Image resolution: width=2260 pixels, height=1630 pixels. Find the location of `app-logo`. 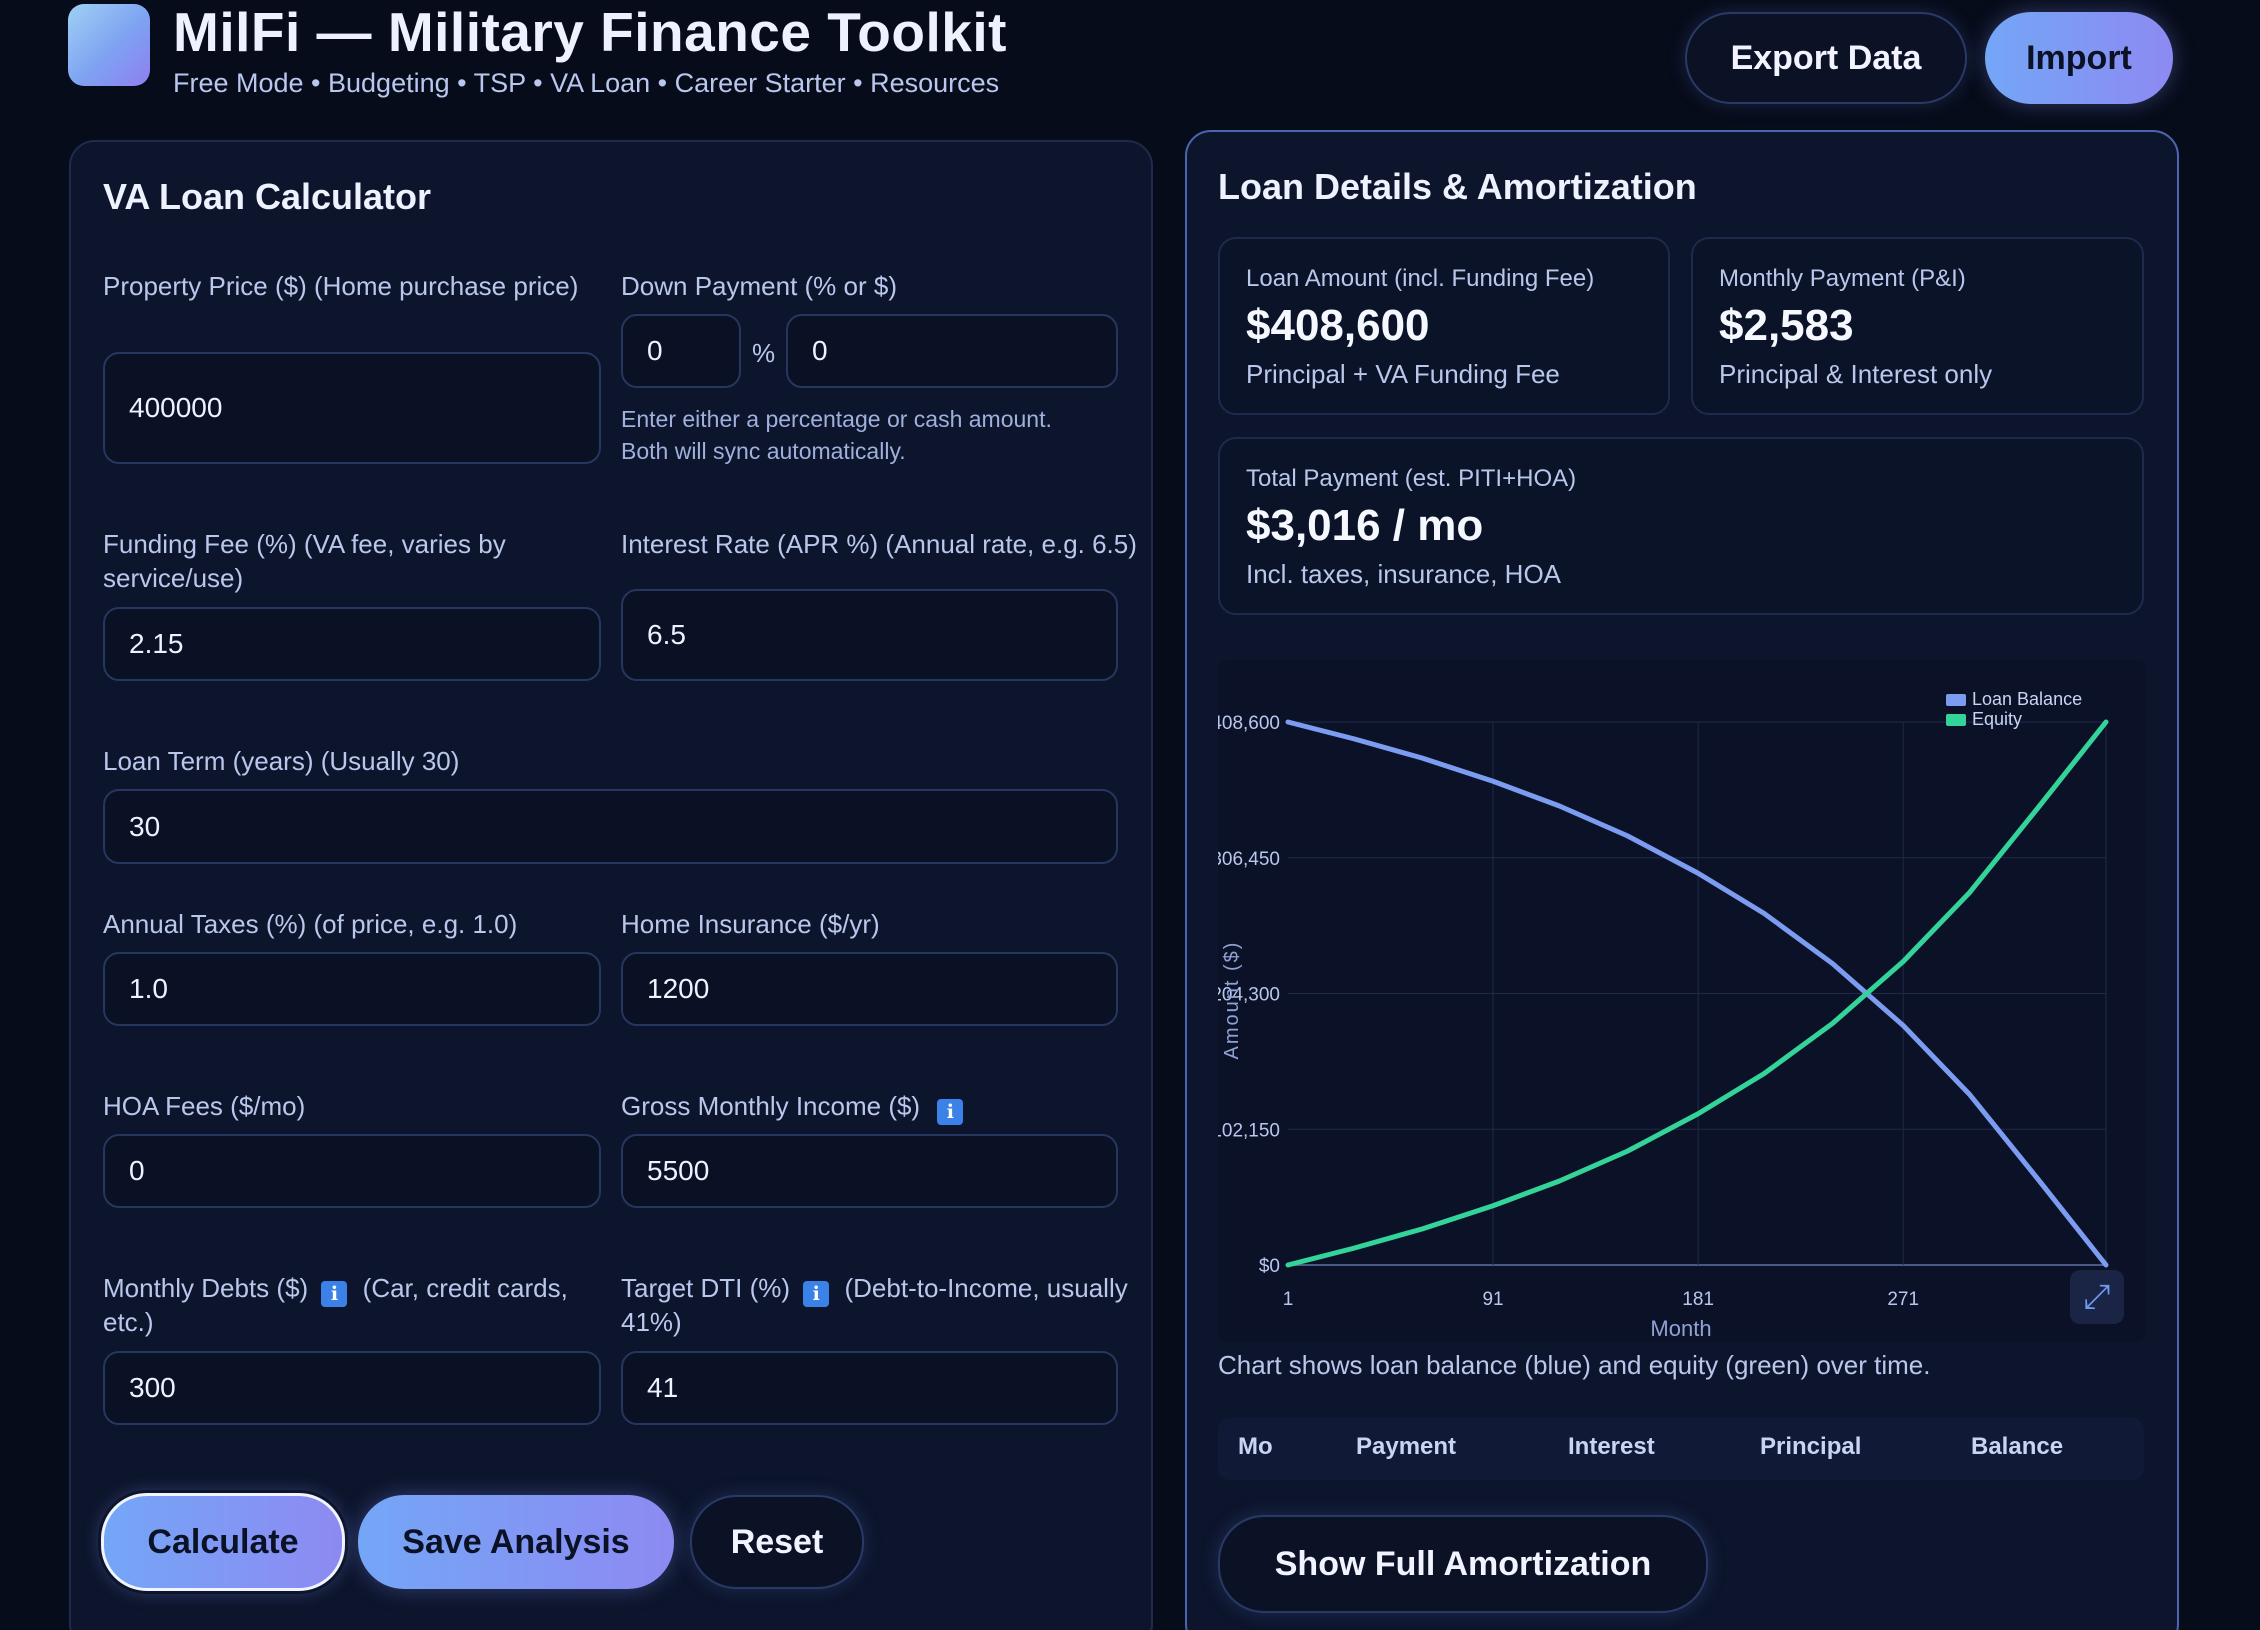

app-logo is located at coordinates (109, 45).